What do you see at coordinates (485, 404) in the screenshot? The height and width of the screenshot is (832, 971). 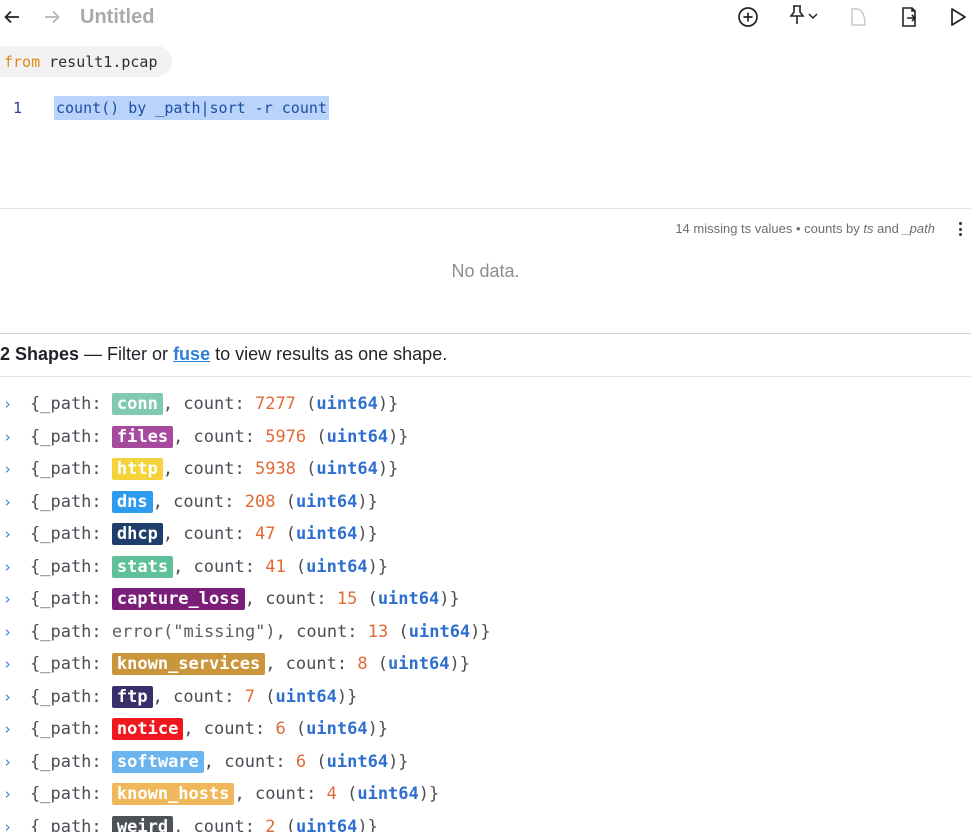 I see `record-row: › {_path: conn, count: 7277 (uint64)}` at bounding box center [485, 404].